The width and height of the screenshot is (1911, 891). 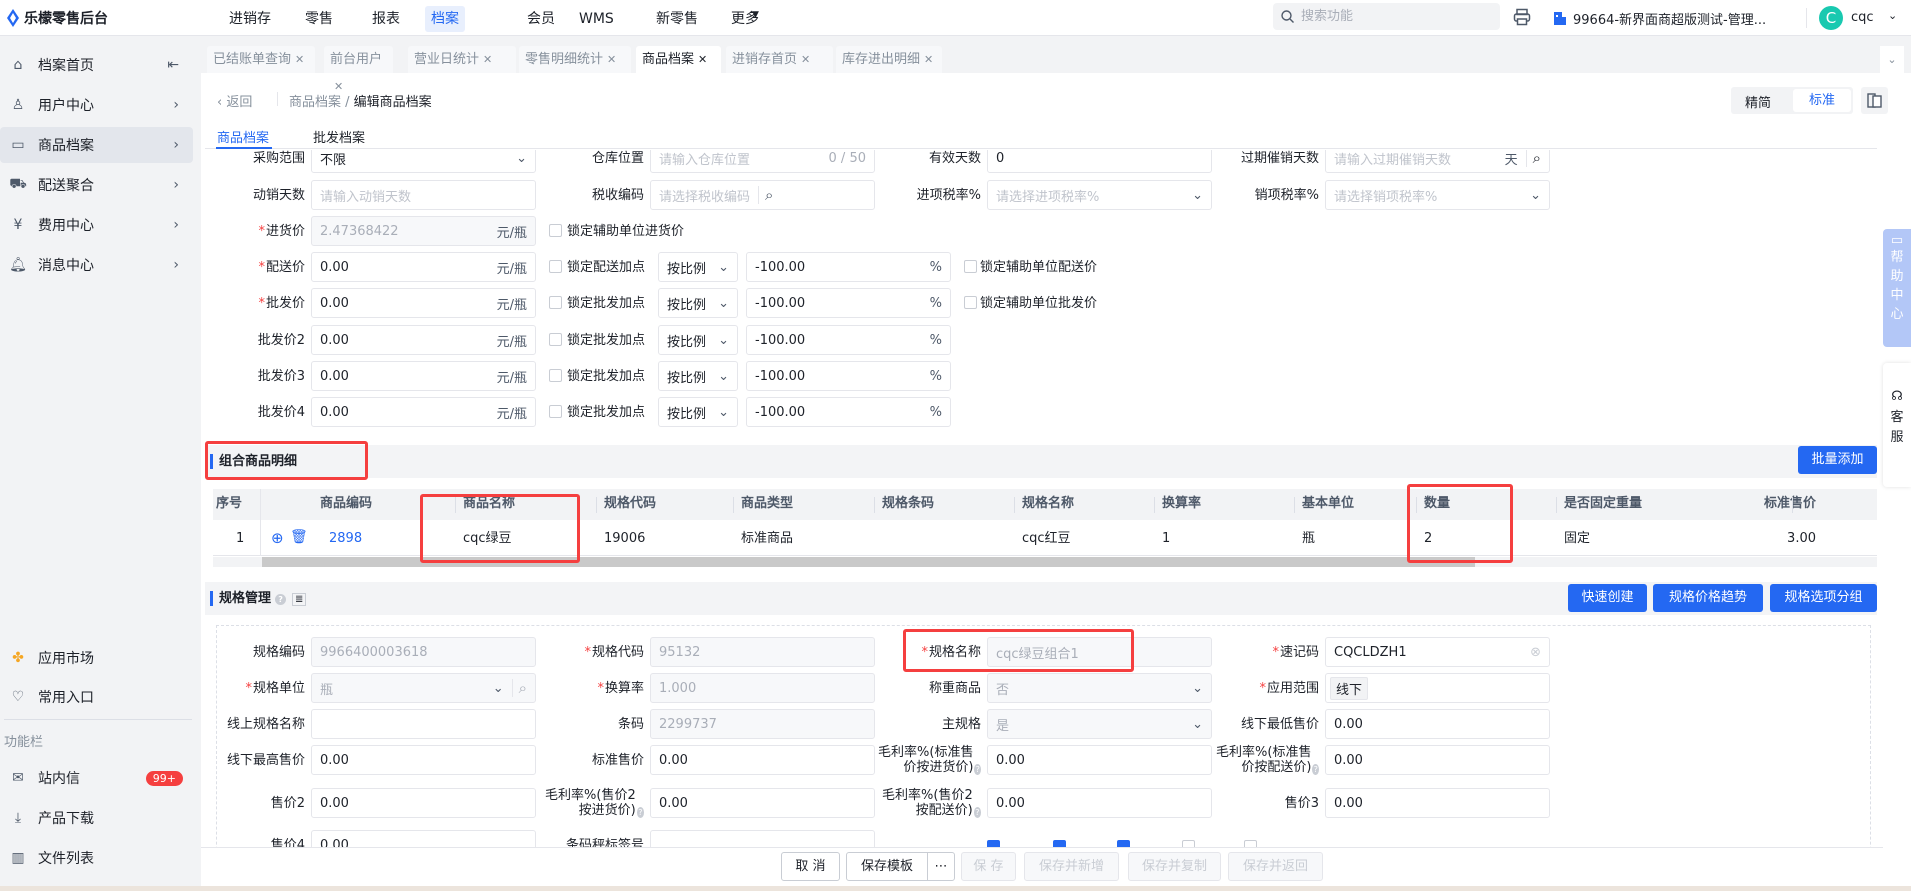 What do you see at coordinates (423, 161) in the screenshot?
I see `field-input: 不限 ⌄` at bounding box center [423, 161].